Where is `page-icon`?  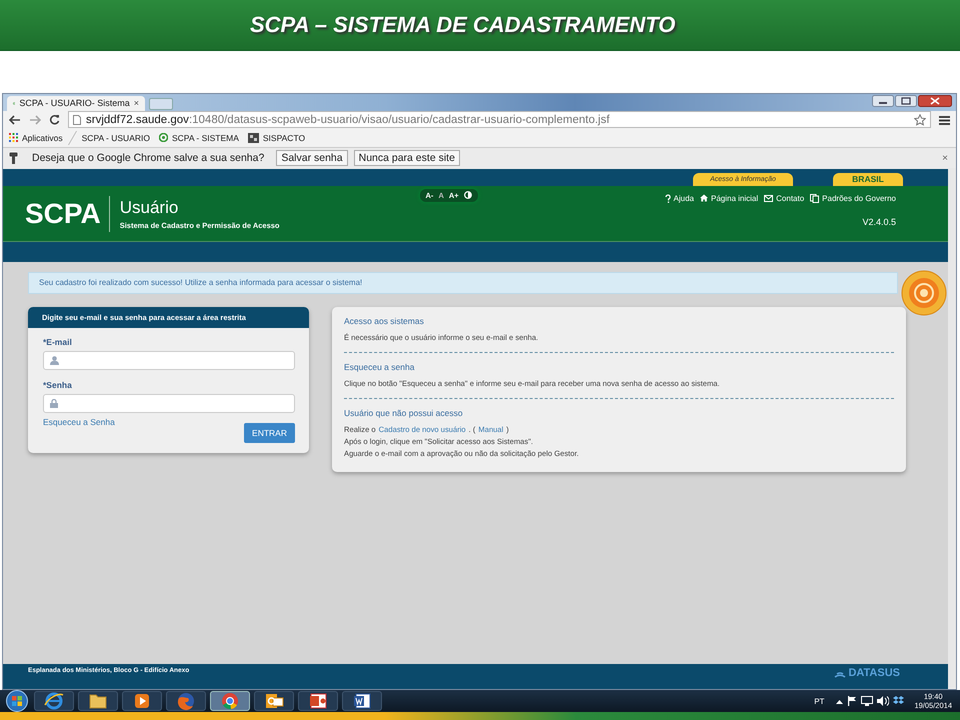 page-icon is located at coordinates (77, 119).